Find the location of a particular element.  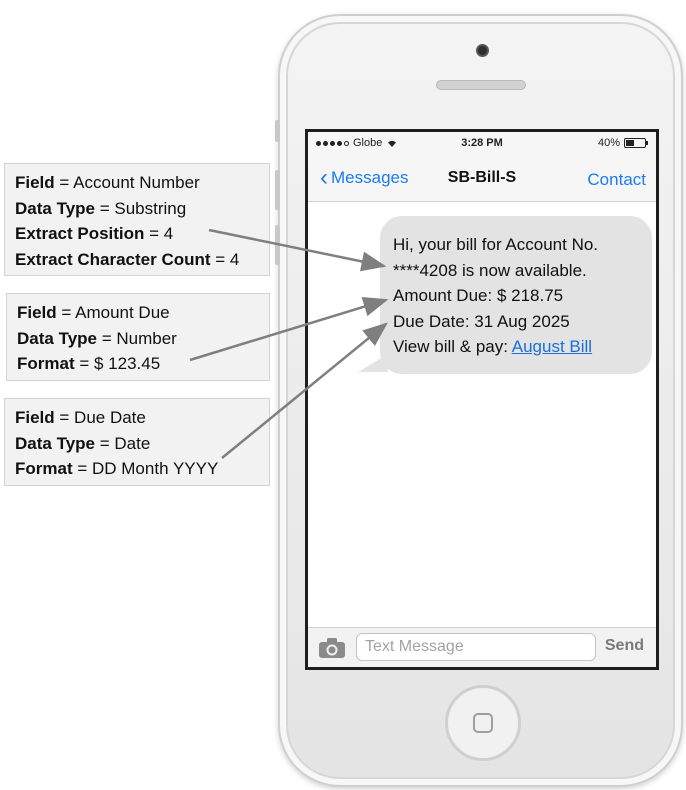

connector-arrows is located at coordinates (289, 343).